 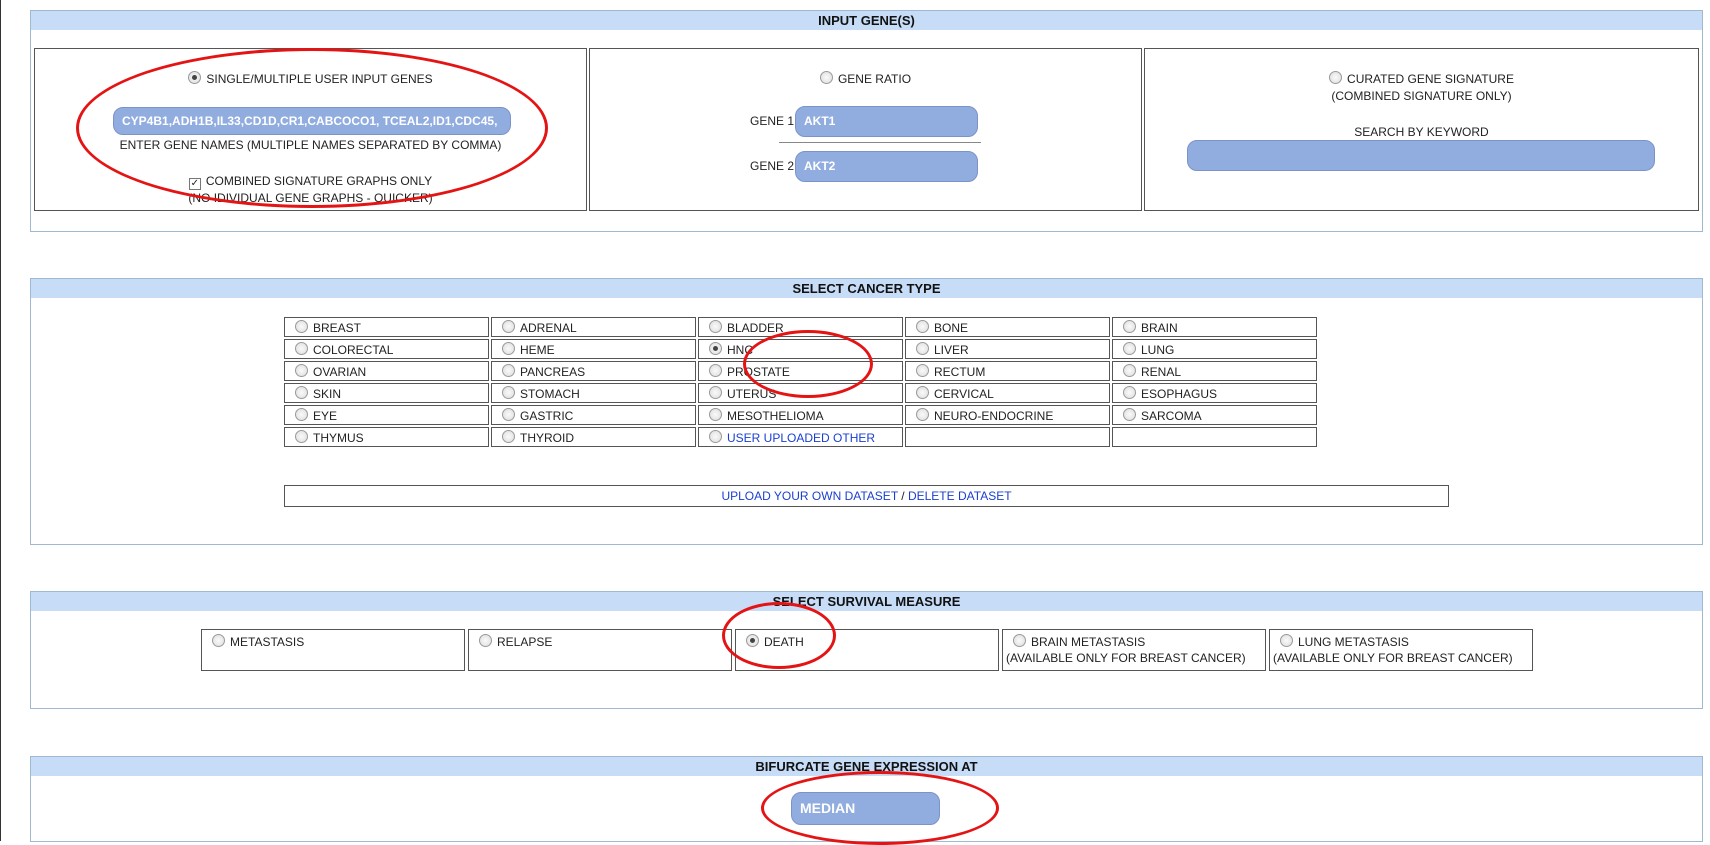 What do you see at coordinates (508, 370) in the screenshot?
I see `cancer-radio-pancreas` at bounding box center [508, 370].